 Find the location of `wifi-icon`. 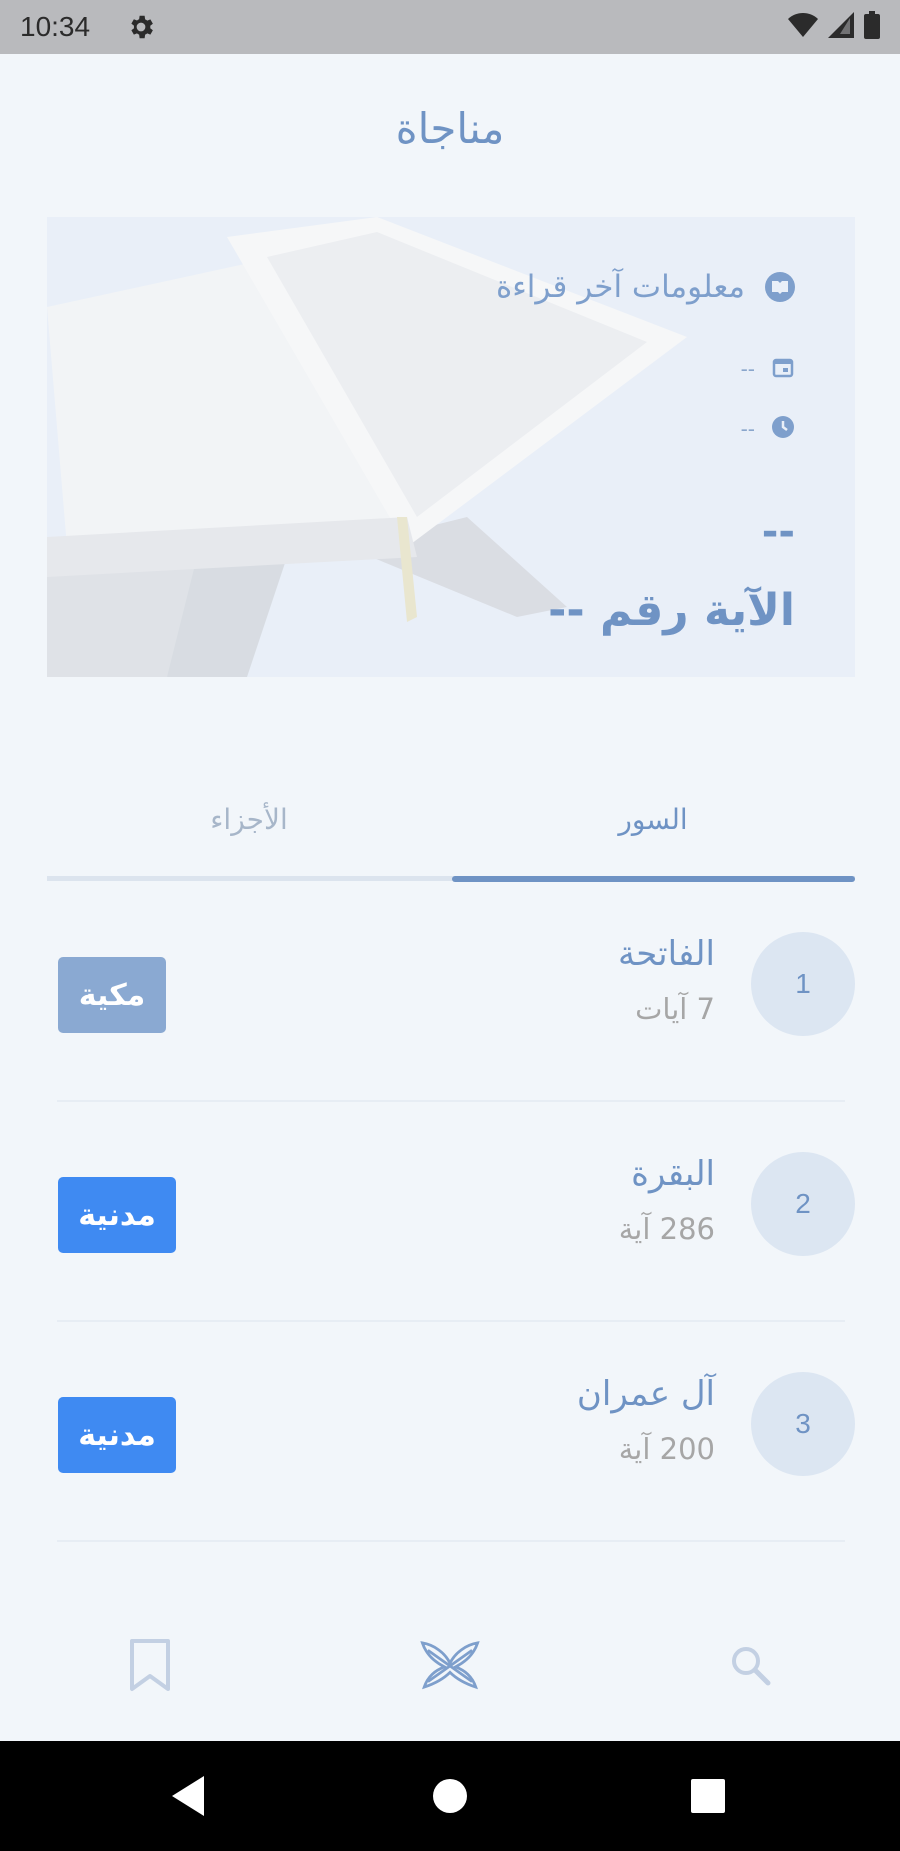

wifi-icon is located at coordinates (803, 27).